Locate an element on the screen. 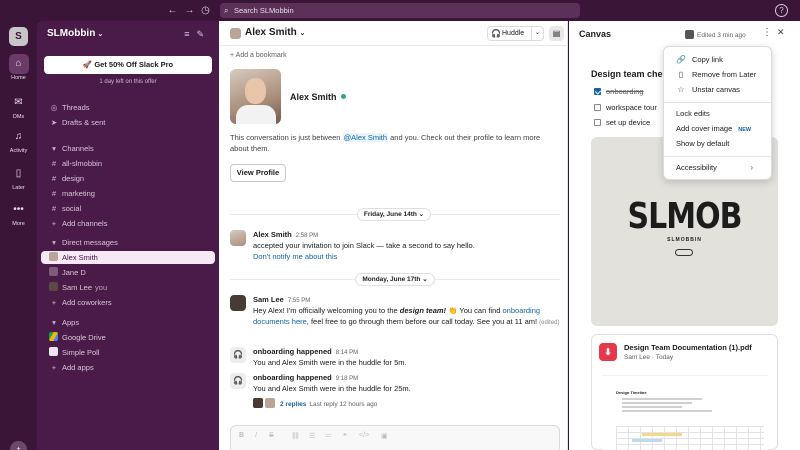 This screenshot has width=800, height=450. code-icon: </> is located at coordinates (364, 435).